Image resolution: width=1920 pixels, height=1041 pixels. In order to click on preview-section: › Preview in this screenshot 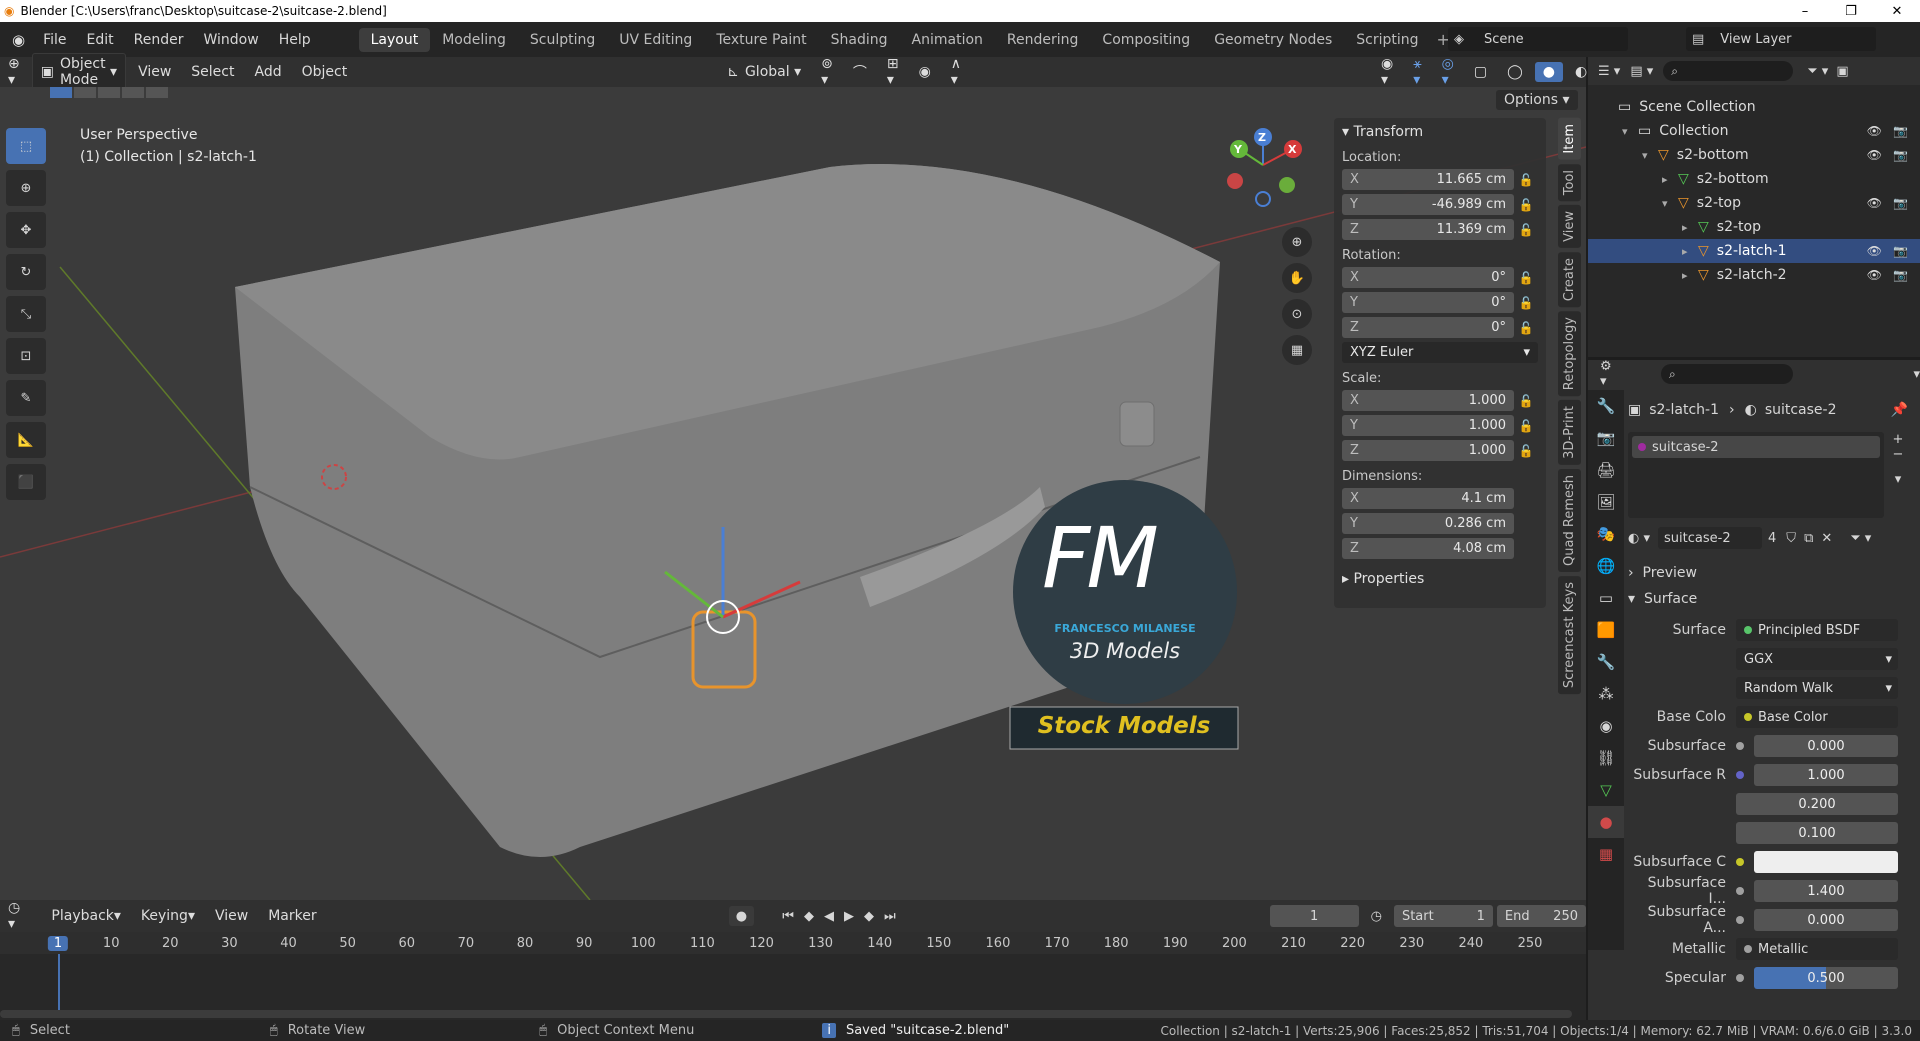, I will do `click(1770, 573)`.